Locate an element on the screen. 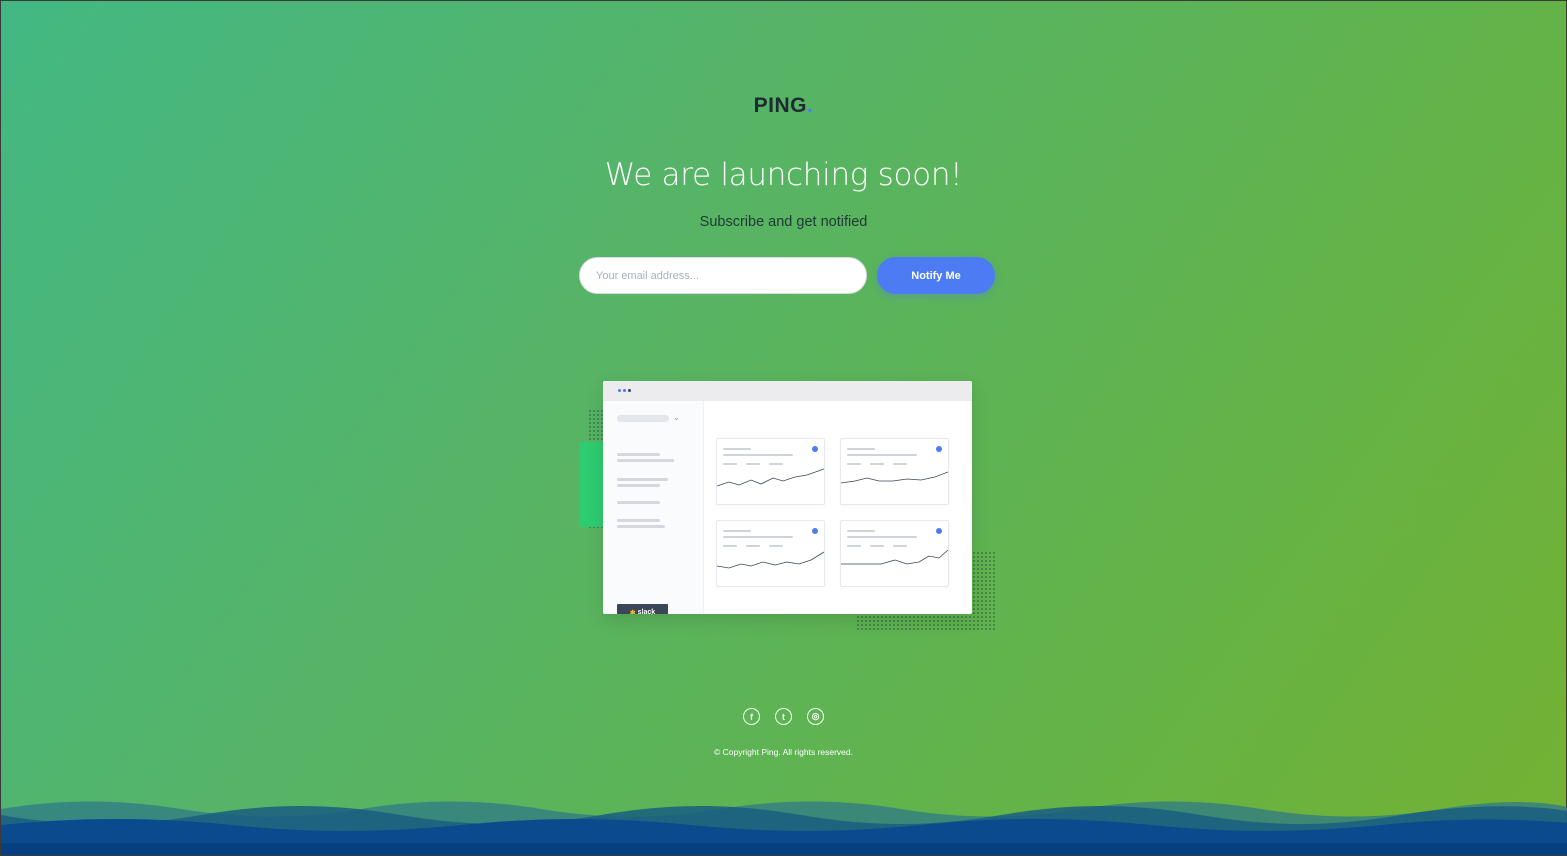 This screenshot has width=1567, height=856. page-subtitle: Subscribe and get notified is located at coordinates (783, 222).